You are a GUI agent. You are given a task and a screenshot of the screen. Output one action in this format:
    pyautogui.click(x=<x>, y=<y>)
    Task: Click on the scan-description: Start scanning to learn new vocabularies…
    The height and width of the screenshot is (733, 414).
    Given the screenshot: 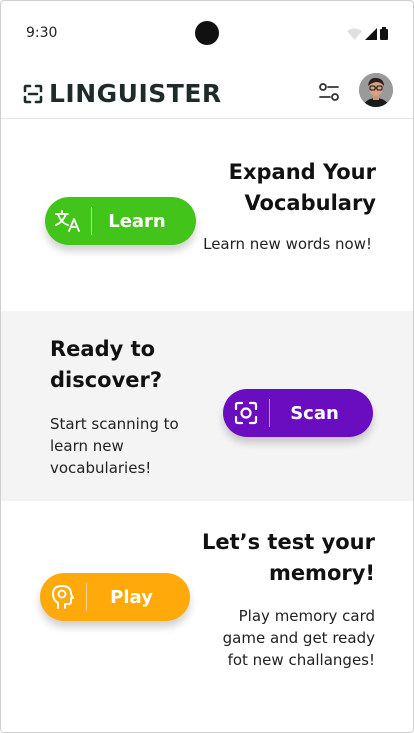 What is the action you would take?
    pyautogui.click(x=114, y=446)
    